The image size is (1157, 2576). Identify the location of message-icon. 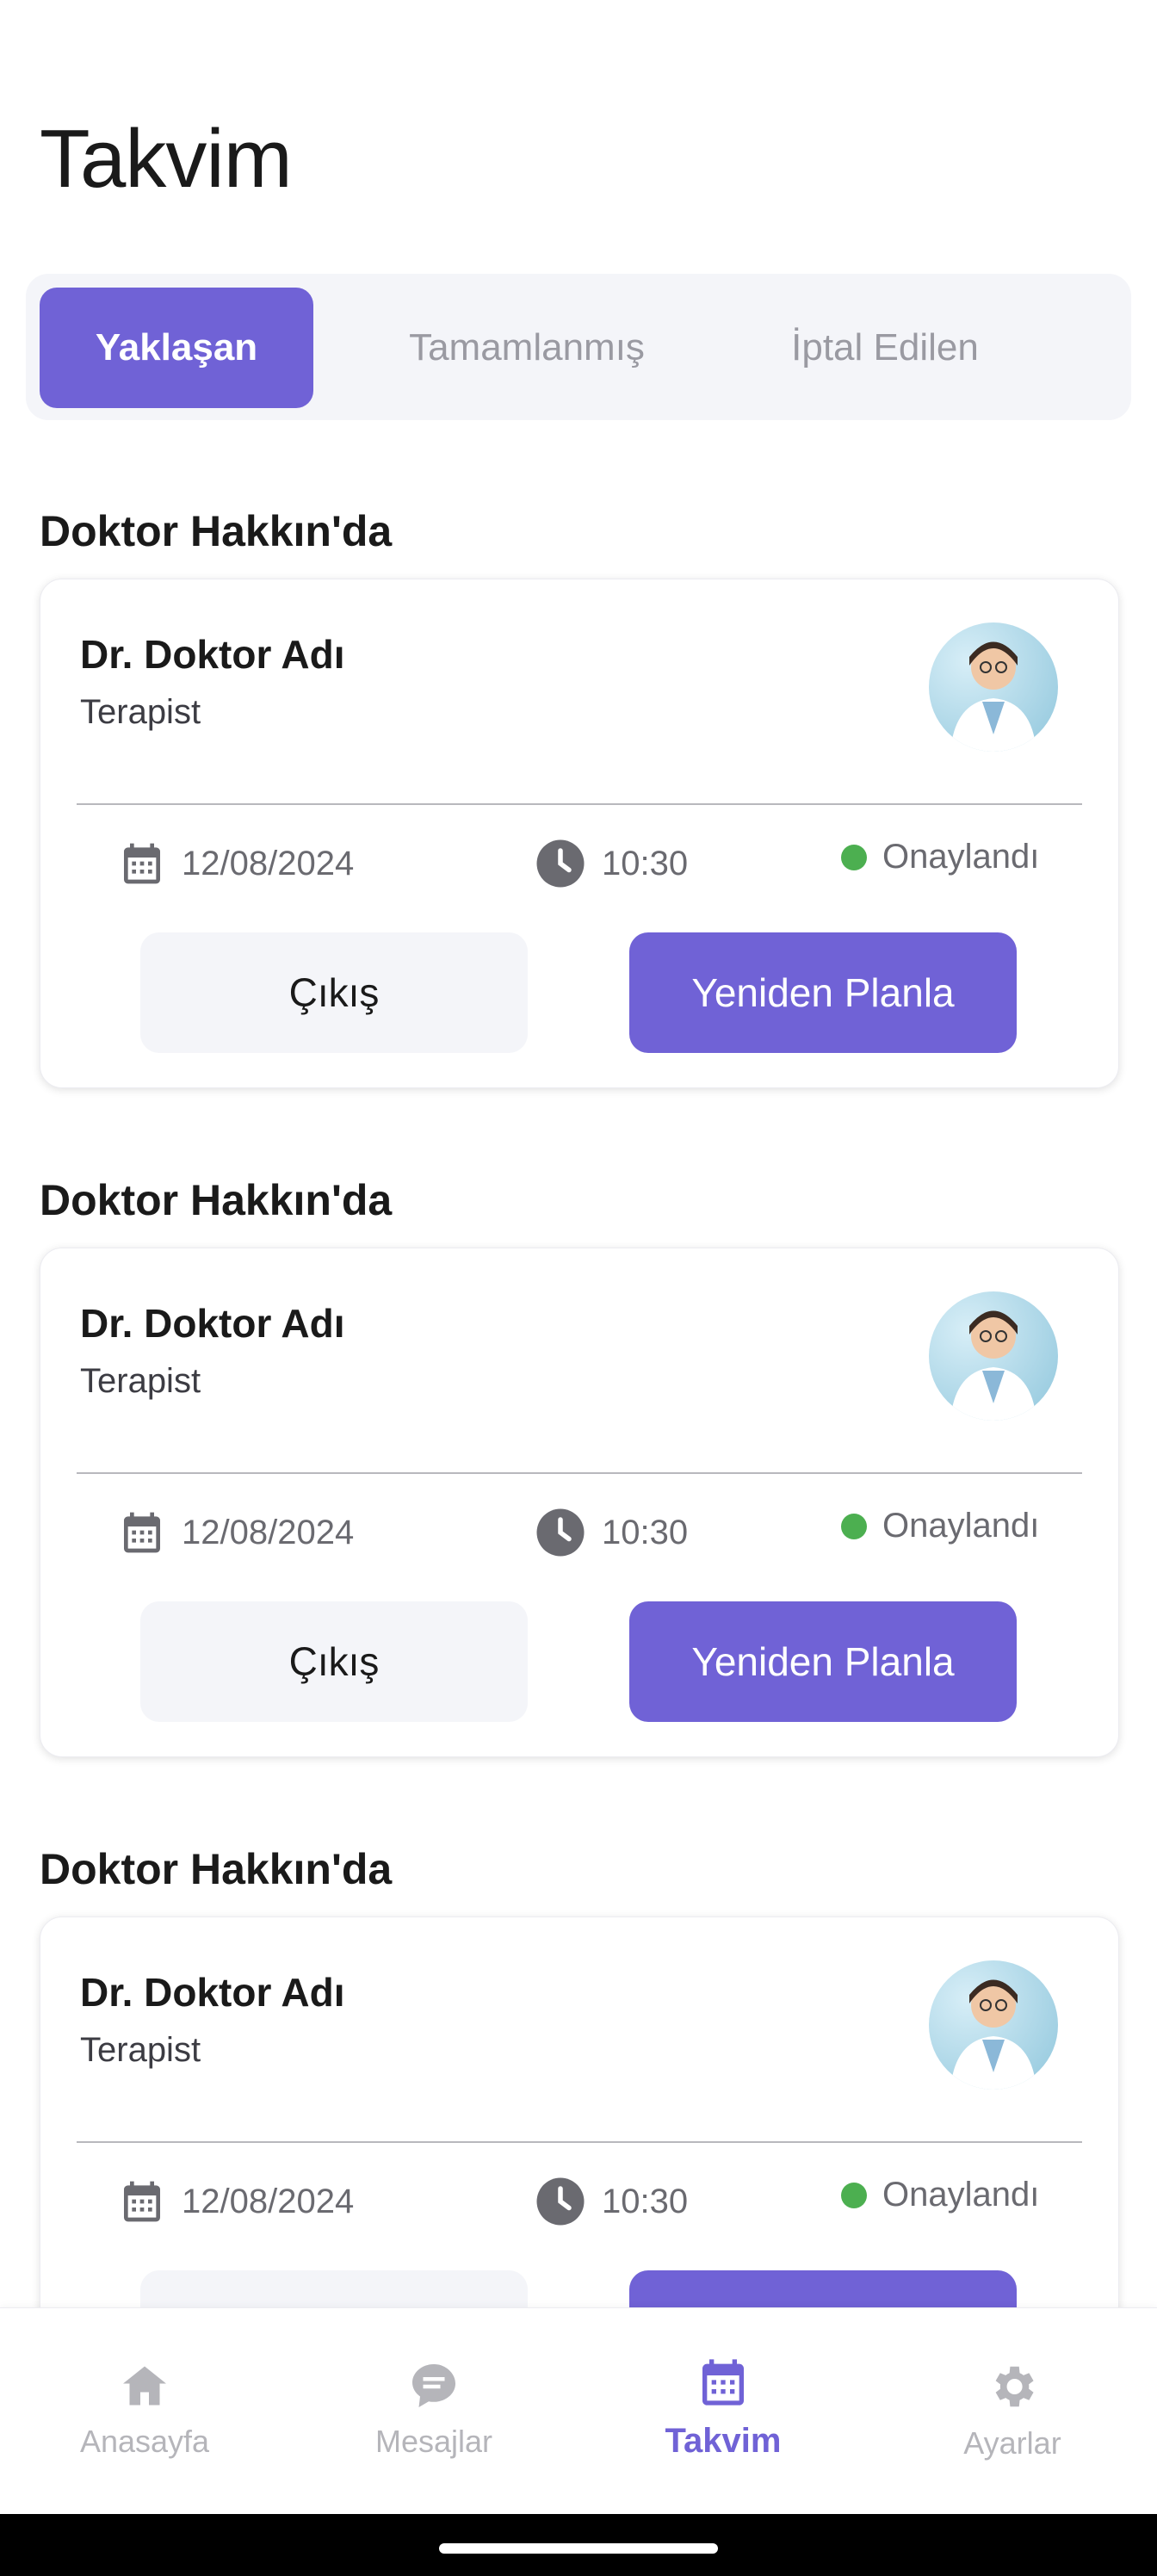
(433, 2385).